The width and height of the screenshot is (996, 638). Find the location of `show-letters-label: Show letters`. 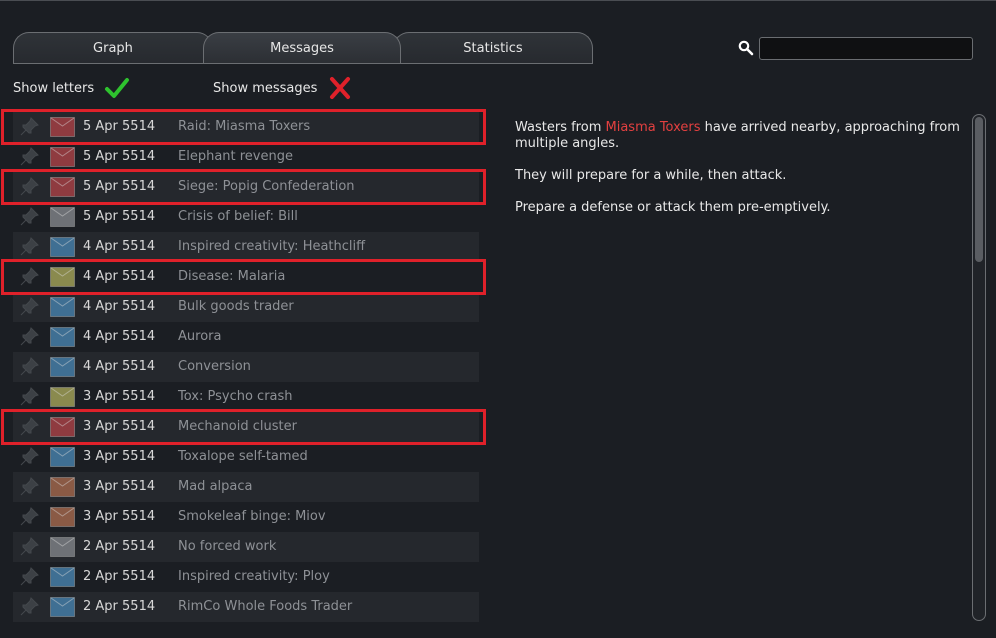

show-letters-label: Show letters is located at coordinates (54, 88).